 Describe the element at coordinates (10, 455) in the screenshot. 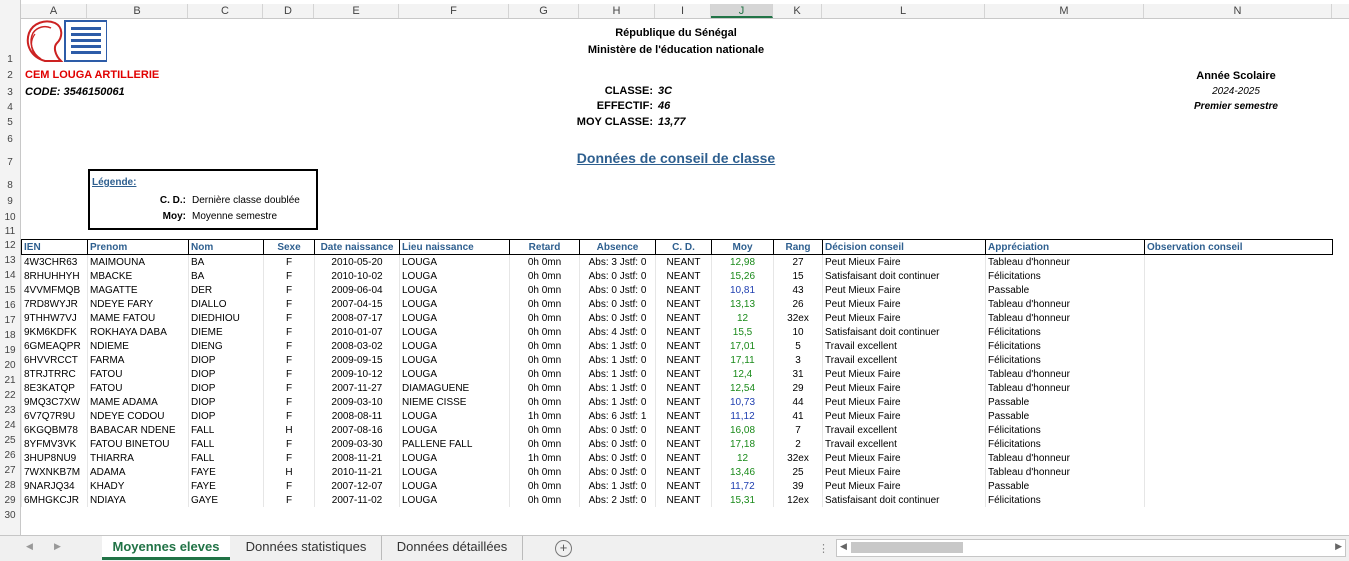

I see `row-header: 26` at that location.